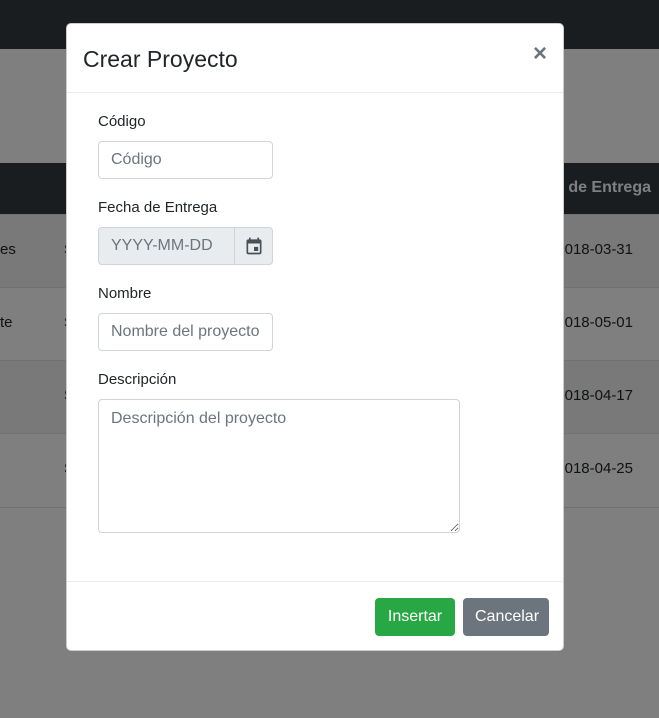 This screenshot has height=718, width=659. I want to click on codigo-input, so click(185, 160).